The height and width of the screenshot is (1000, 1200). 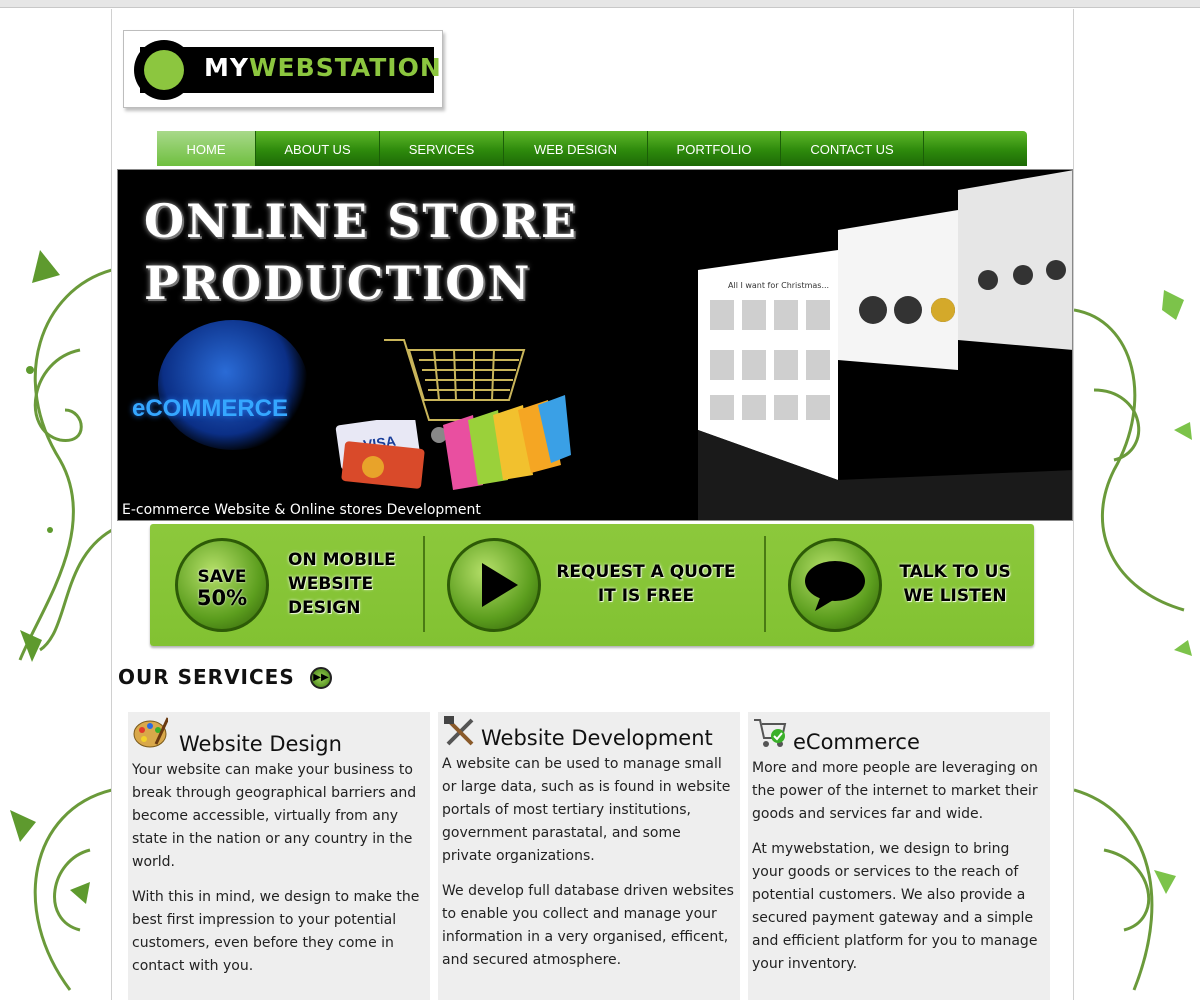 I want to click on talk-to-us-link: TALK TO US WE LISTEN, so click(x=955, y=584).